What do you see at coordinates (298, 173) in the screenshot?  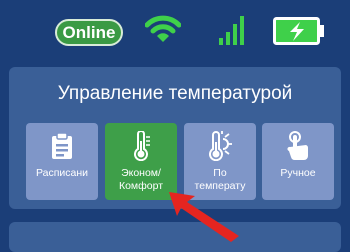 I see `tile-label: Ручное` at bounding box center [298, 173].